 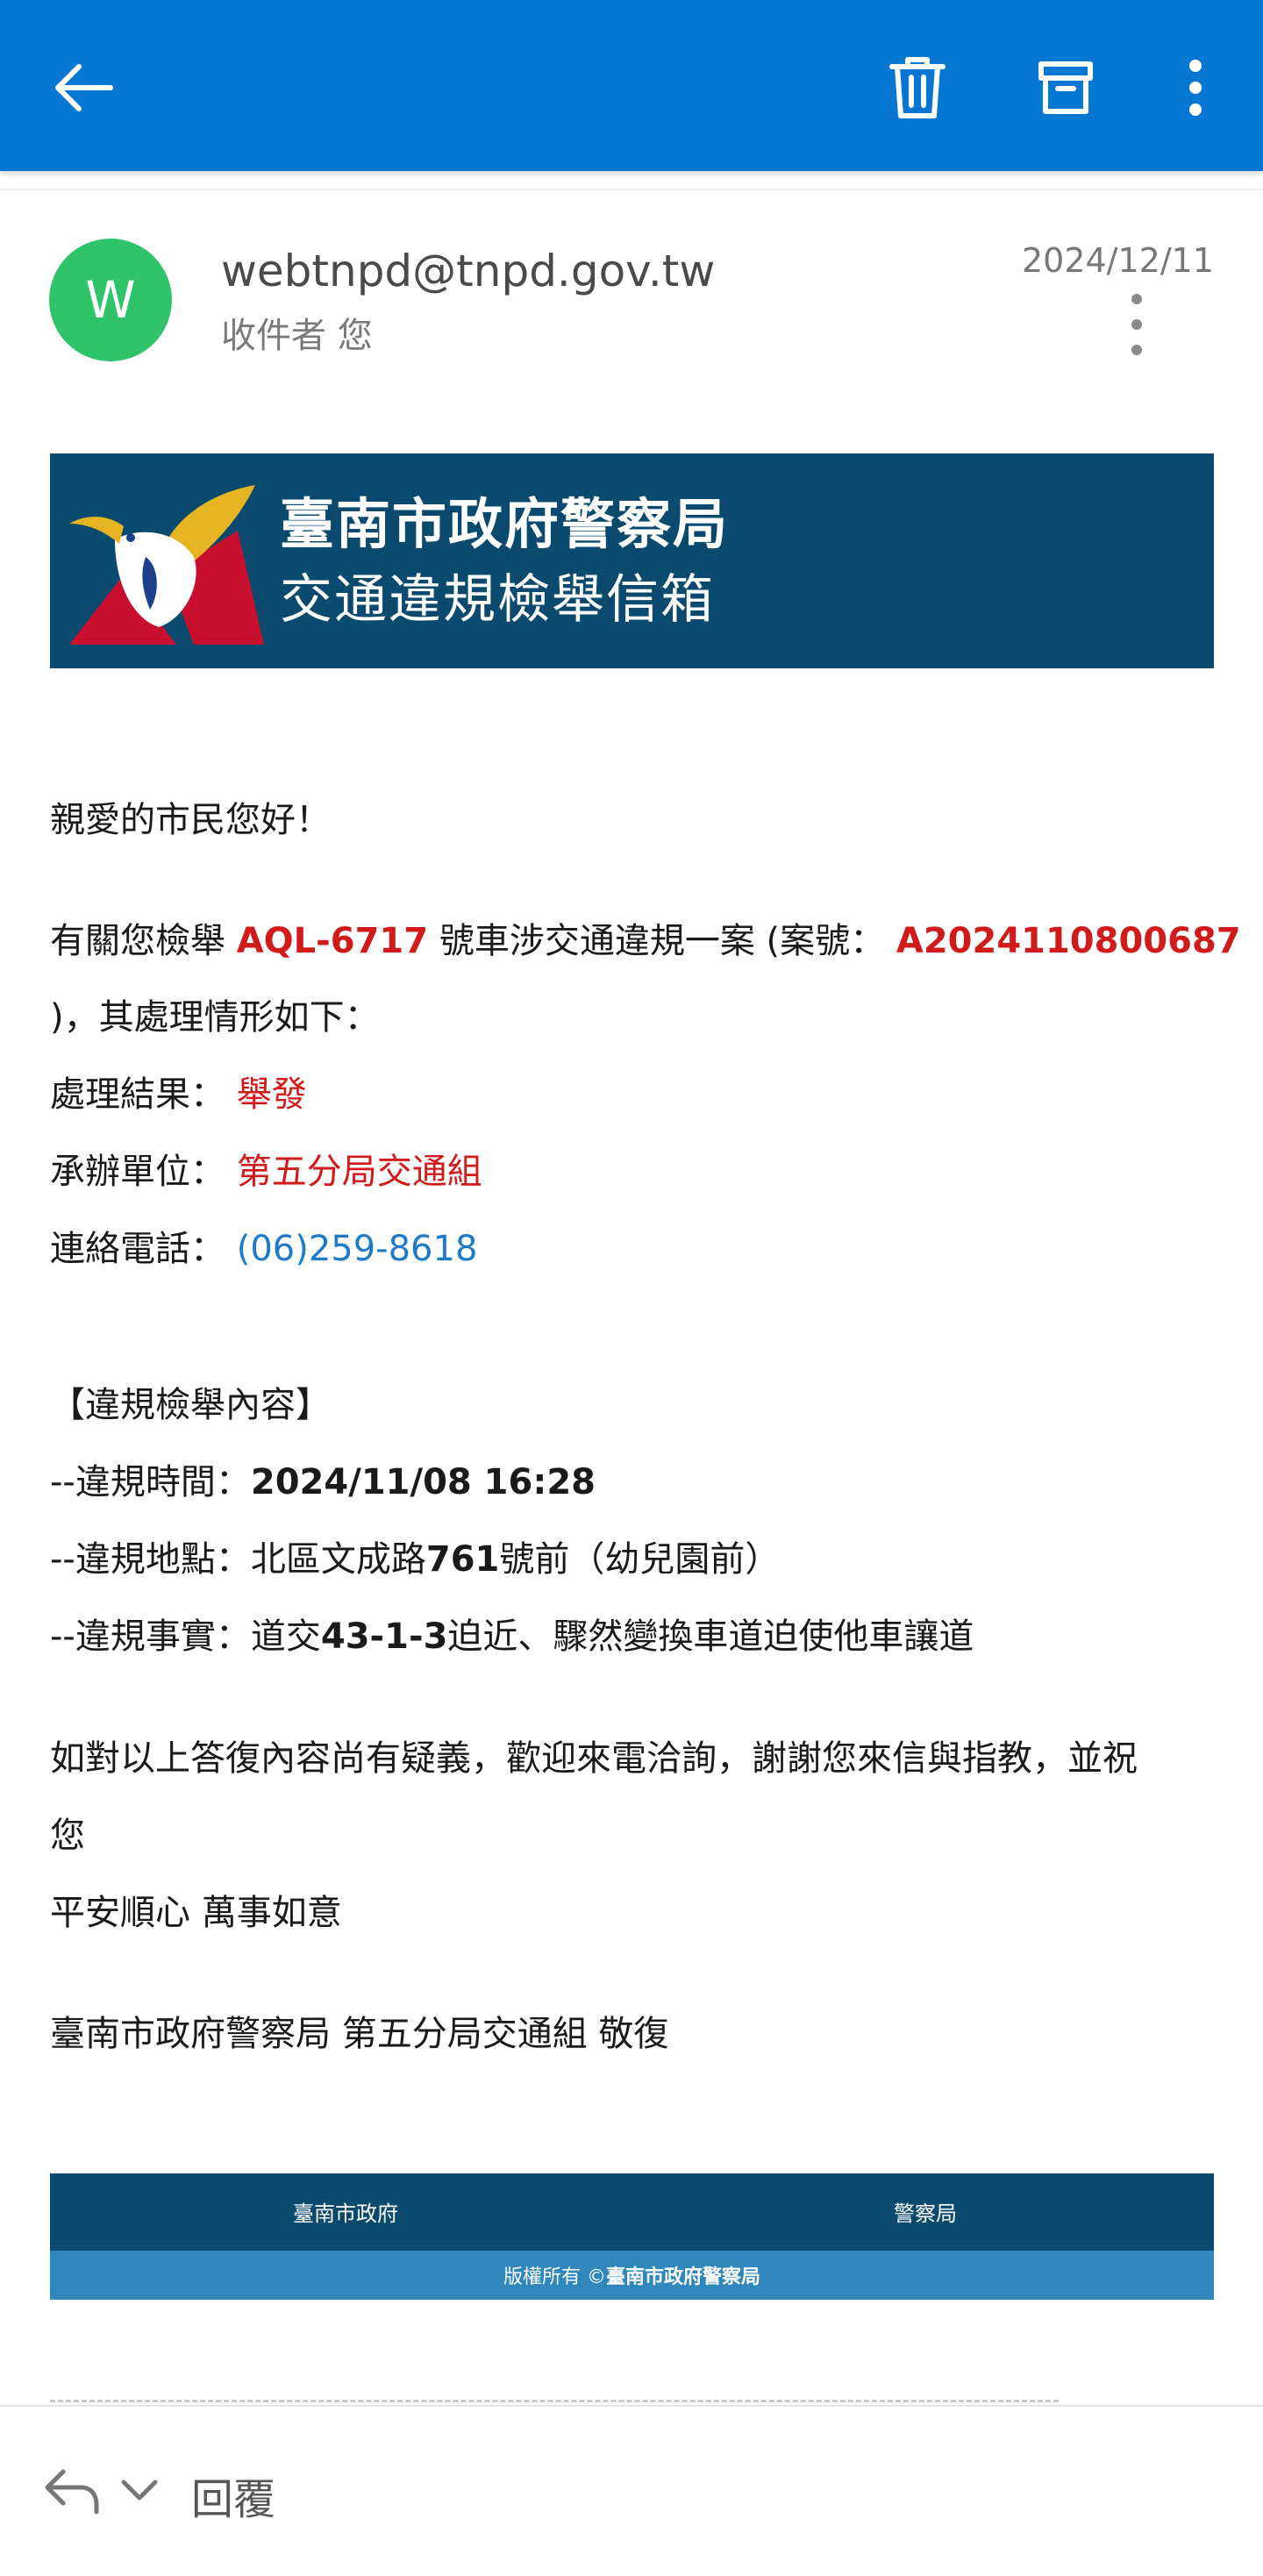 What do you see at coordinates (67, 1836) in the screenshot?
I see `closing-line-2: 您` at bounding box center [67, 1836].